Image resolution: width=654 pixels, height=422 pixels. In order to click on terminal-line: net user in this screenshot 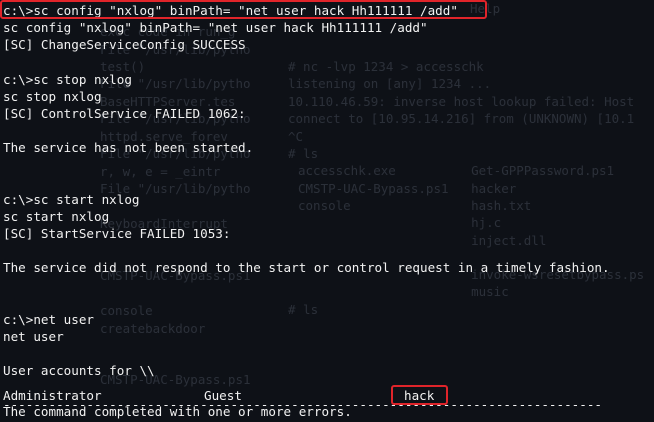, I will do `click(33, 336)`.